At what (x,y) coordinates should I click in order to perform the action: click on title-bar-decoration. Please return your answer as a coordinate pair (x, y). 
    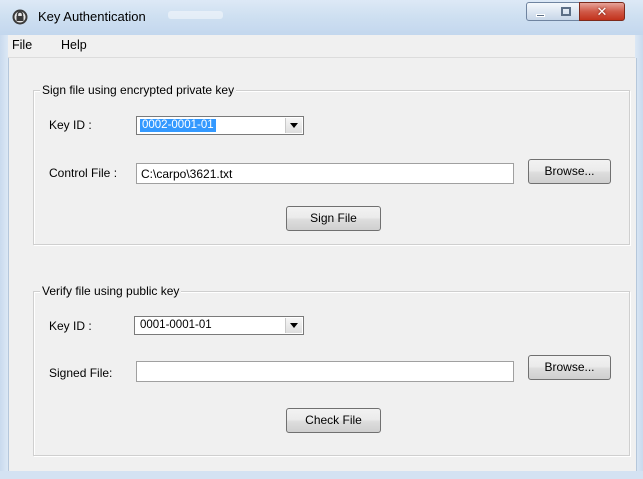
    Looking at the image, I should click on (195, 15).